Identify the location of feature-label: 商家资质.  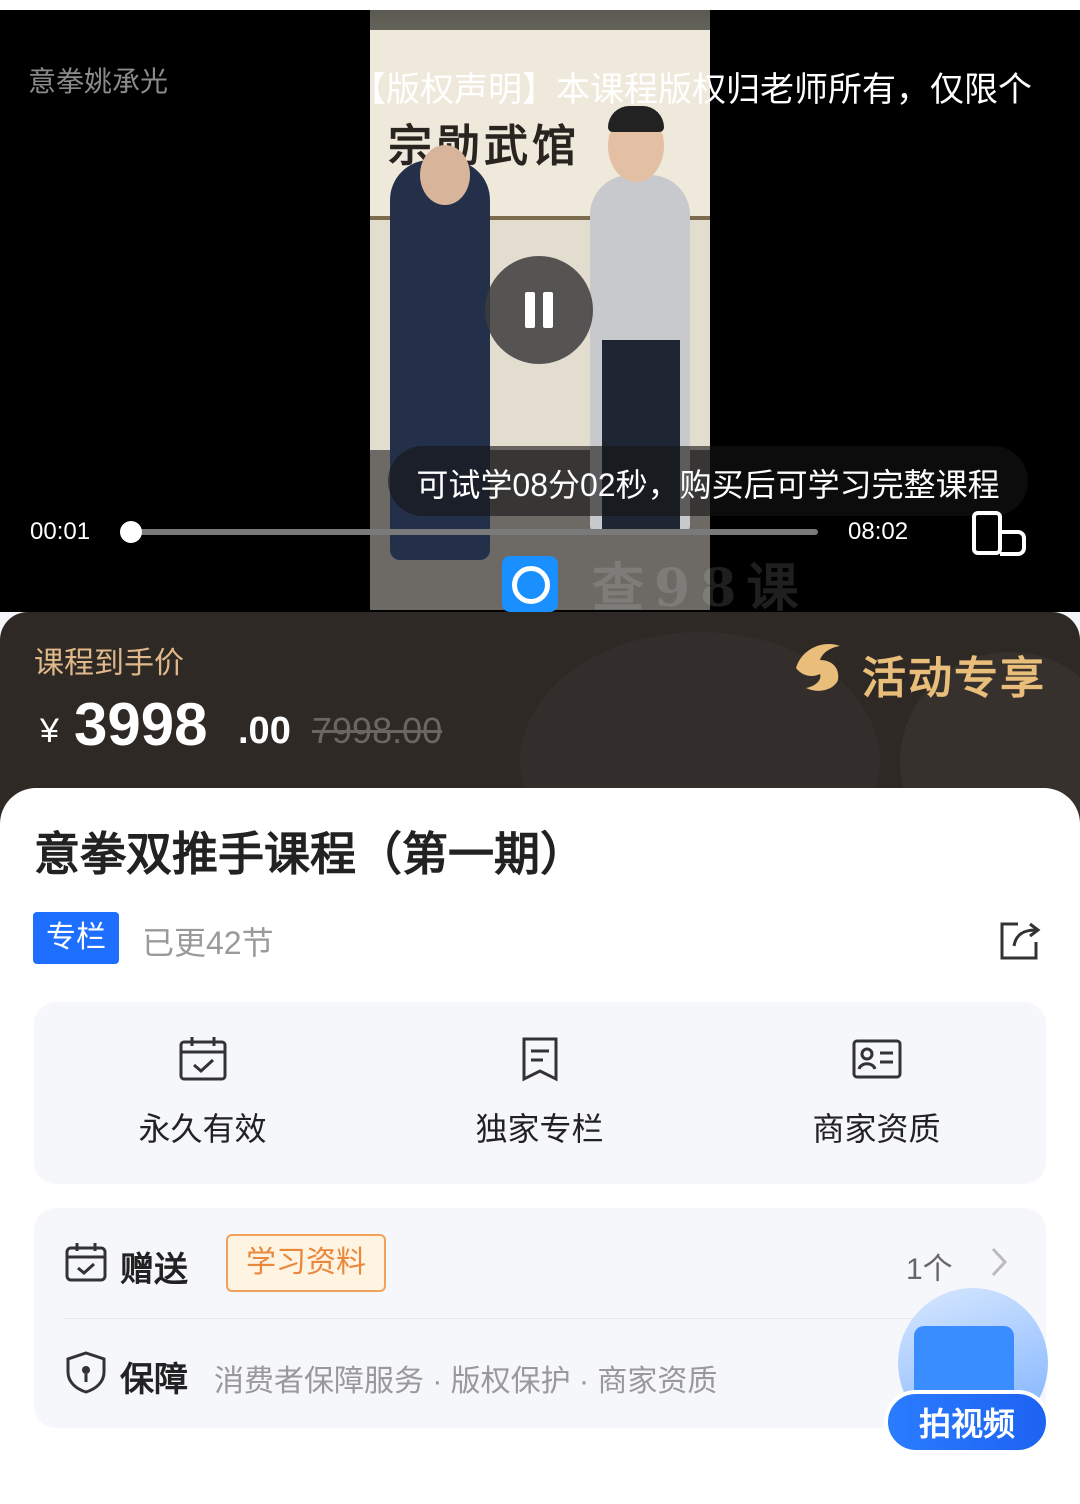
(876, 1129).